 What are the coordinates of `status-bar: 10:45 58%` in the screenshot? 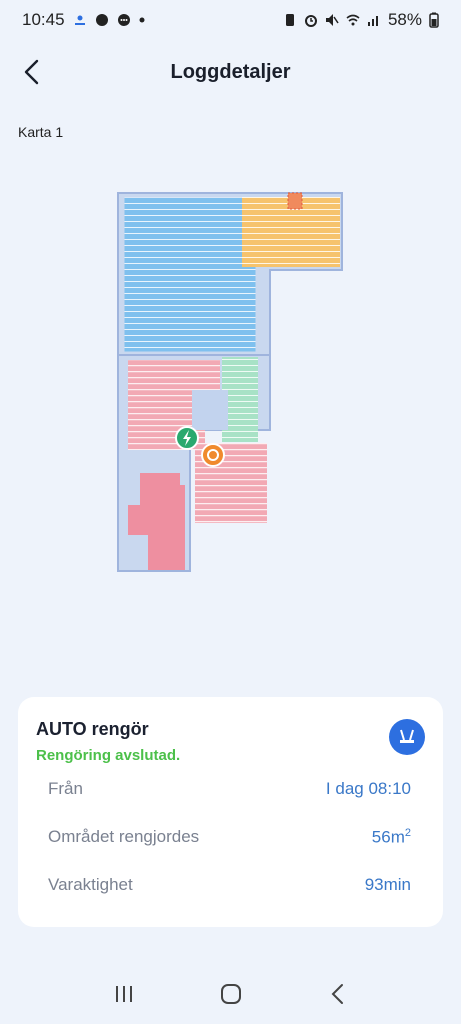 It's located at (230, 20).